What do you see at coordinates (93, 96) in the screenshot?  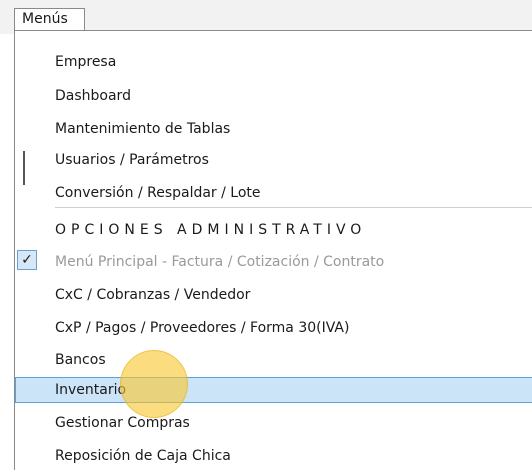 I see `menu-item-label: Dashboard` at bounding box center [93, 96].